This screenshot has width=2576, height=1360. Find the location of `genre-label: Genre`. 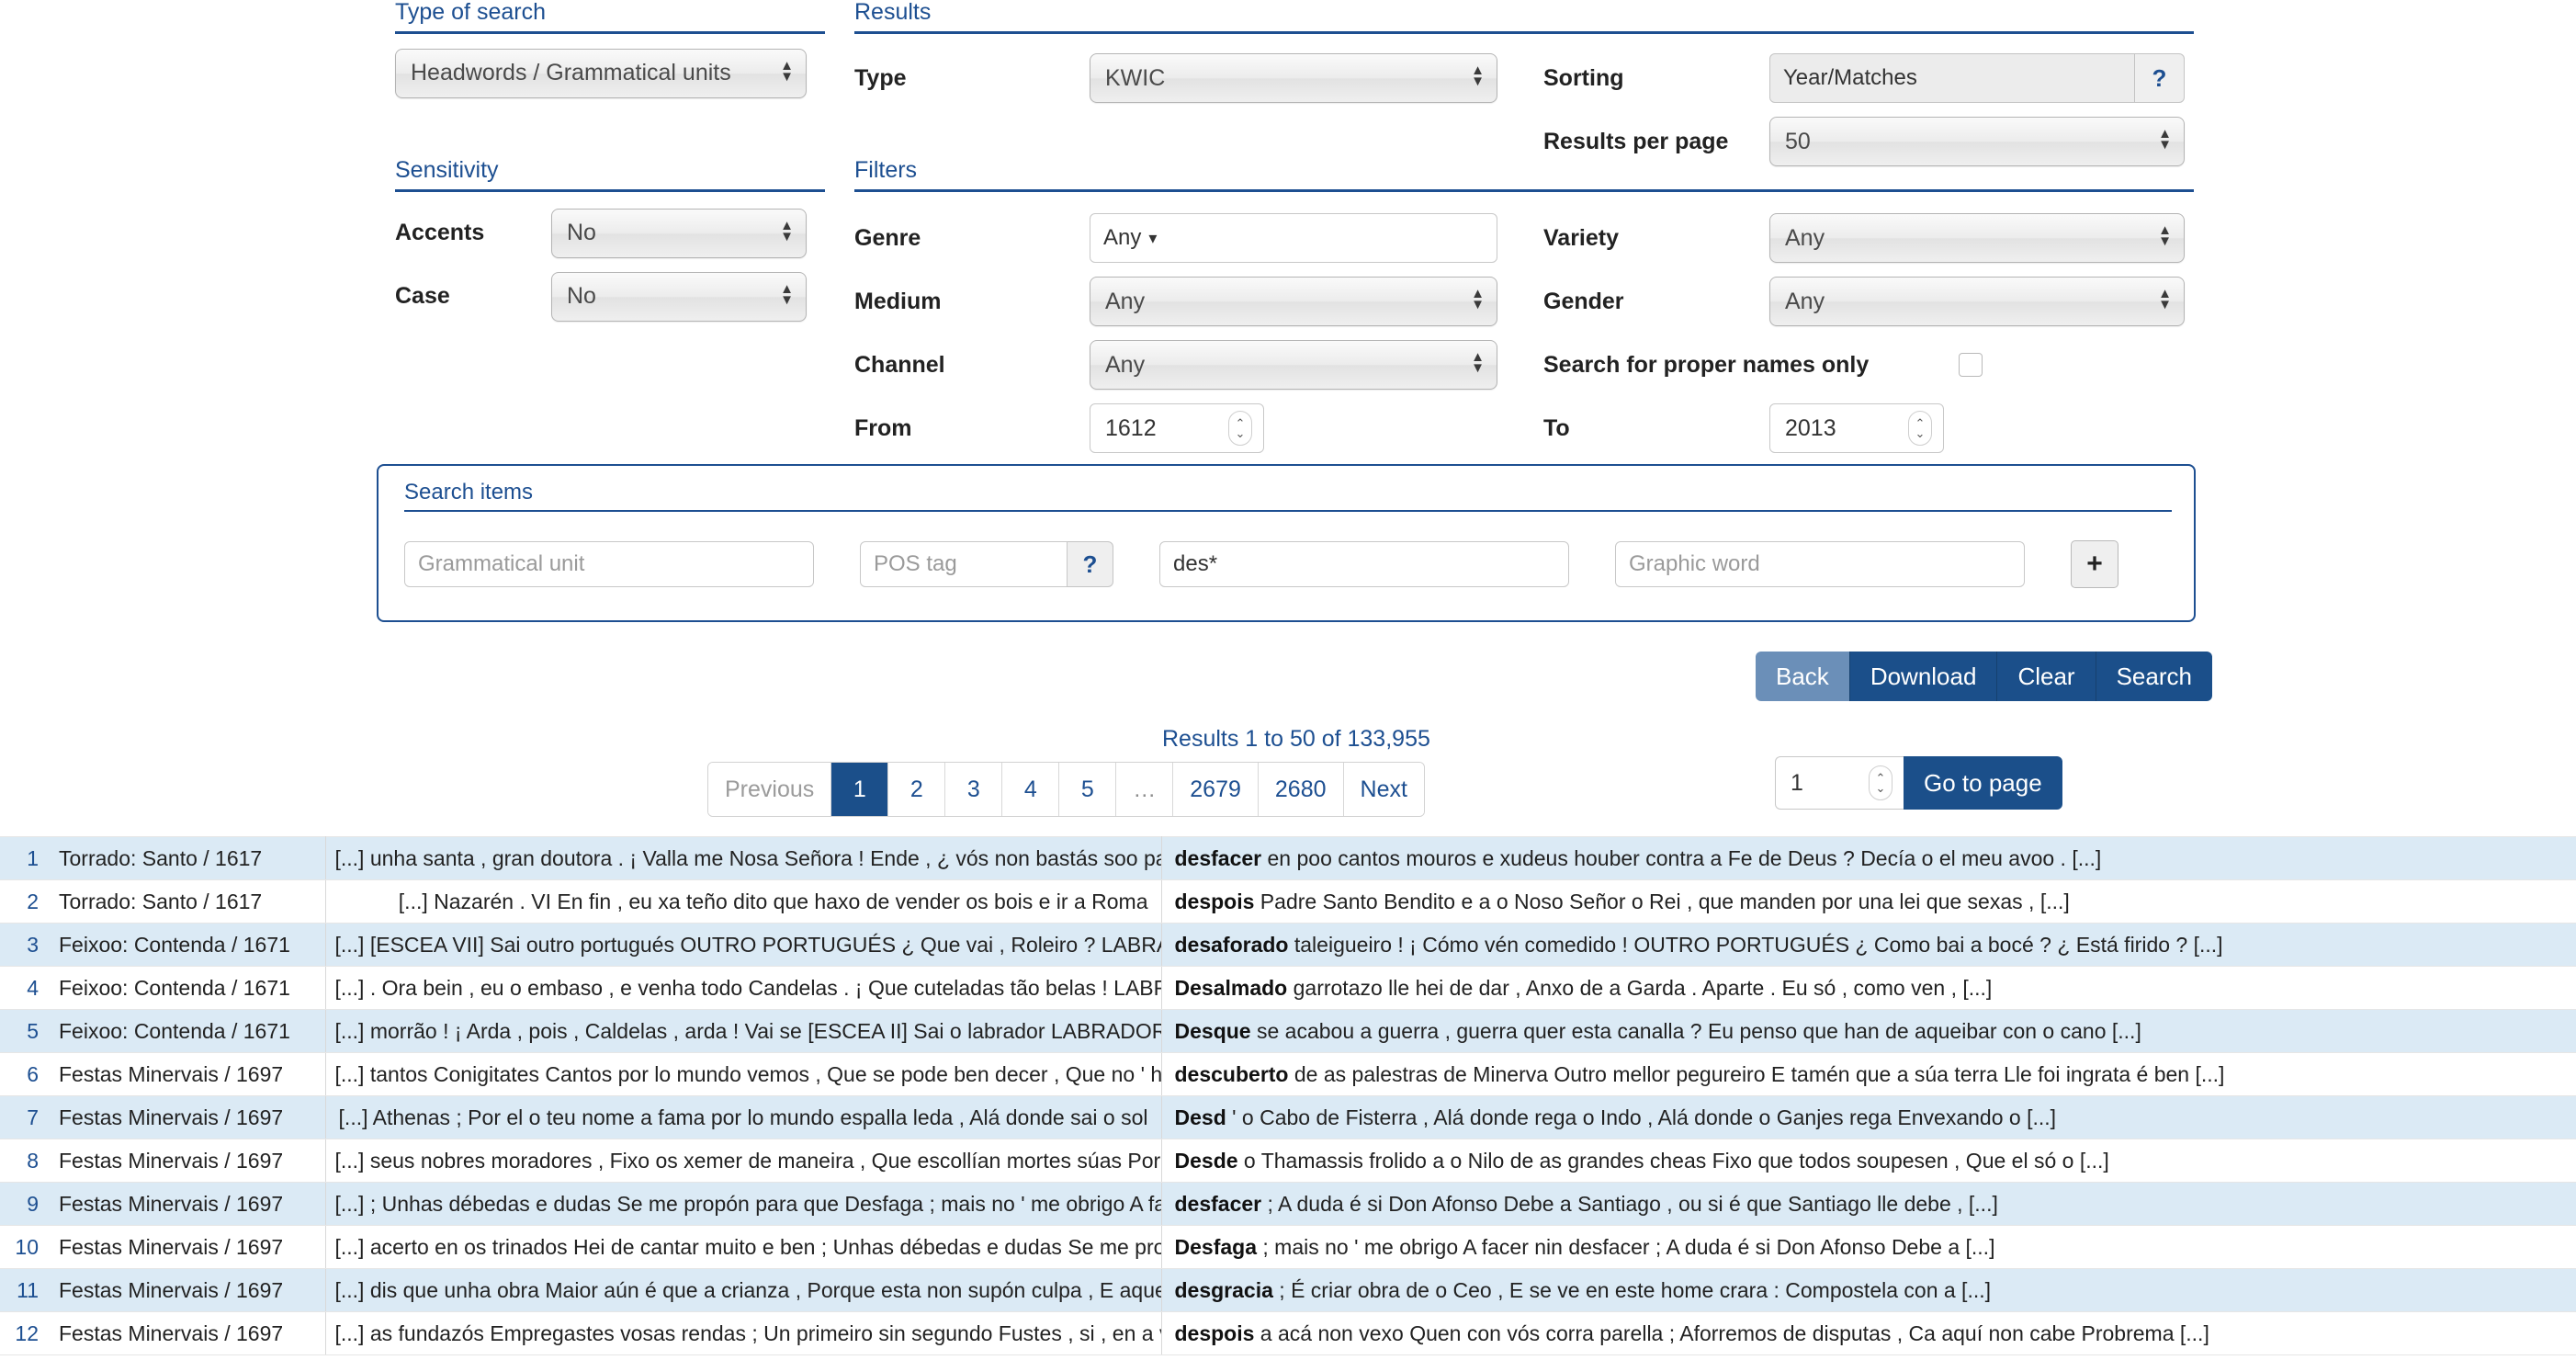

genre-label: Genre is located at coordinates (887, 237).